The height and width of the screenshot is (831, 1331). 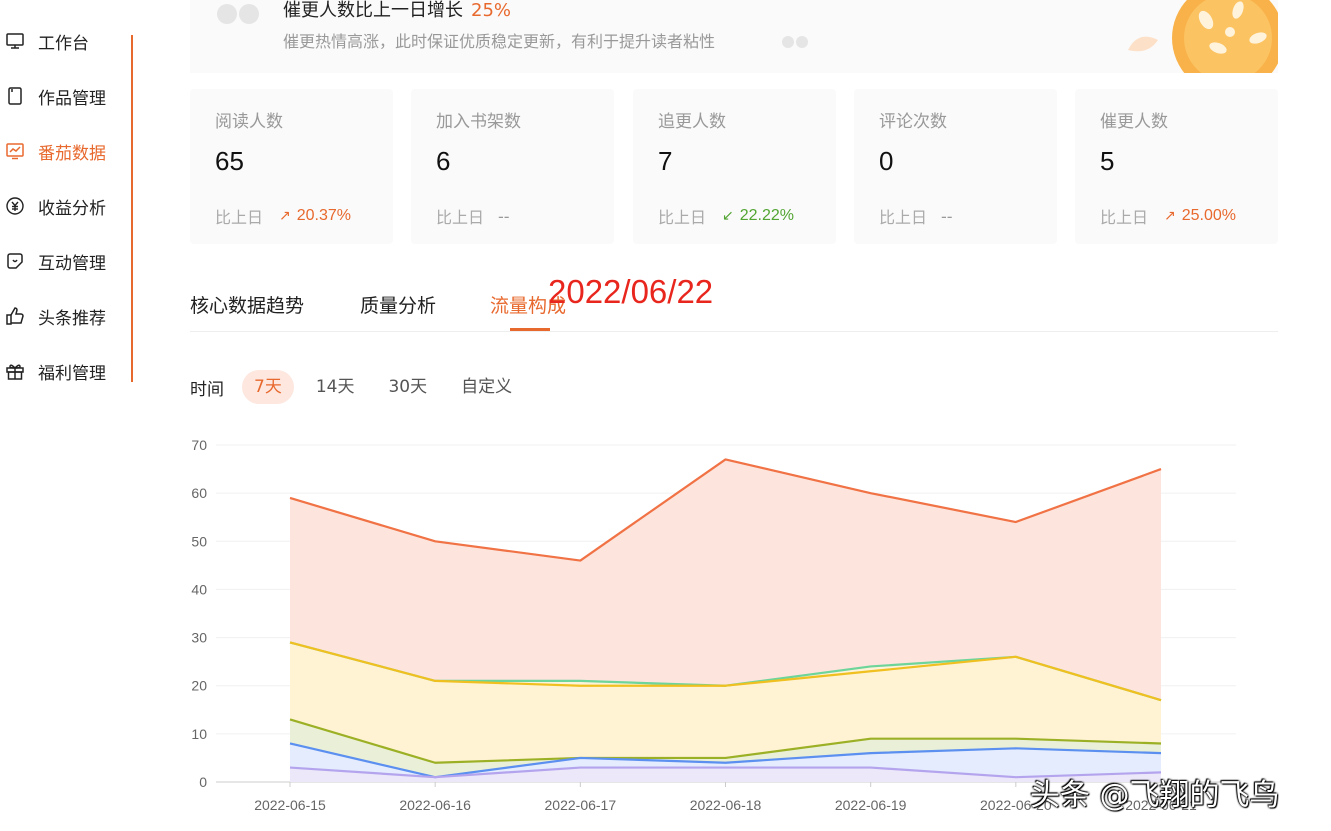 What do you see at coordinates (324, 215) in the screenshot?
I see `stat-change: 20.37%` at bounding box center [324, 215].